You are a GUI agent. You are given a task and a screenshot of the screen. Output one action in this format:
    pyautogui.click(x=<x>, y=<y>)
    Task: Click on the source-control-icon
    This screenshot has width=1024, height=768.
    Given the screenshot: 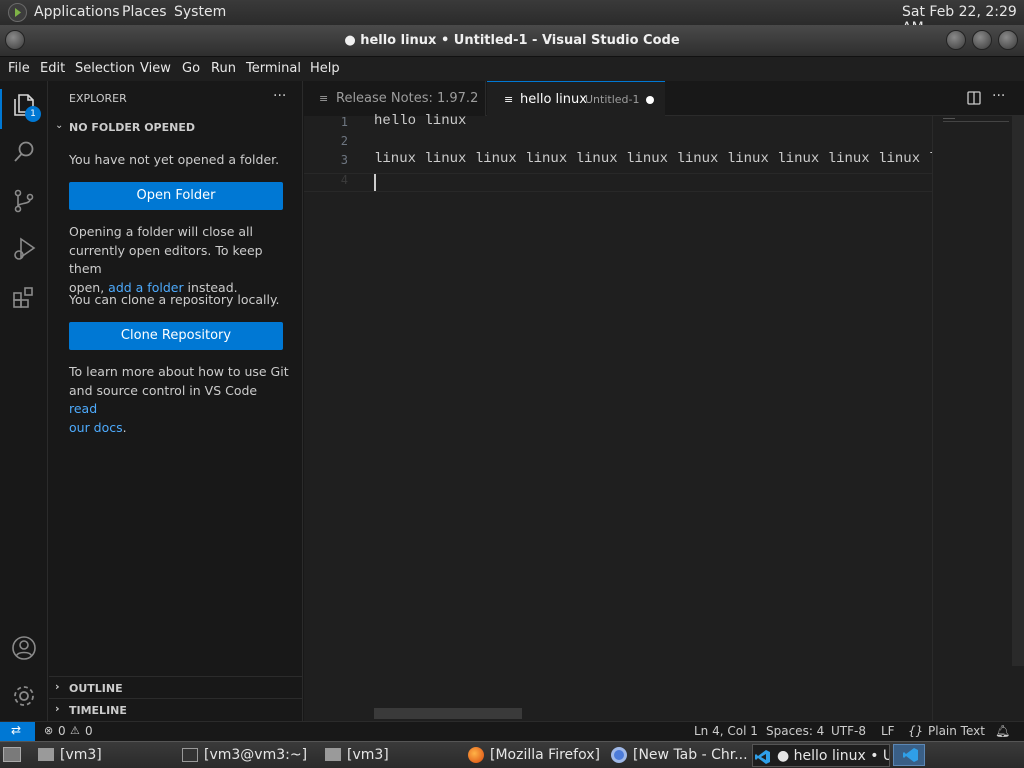 What is the action you would take?
    pyautogui.click(x=24, y=201)
    